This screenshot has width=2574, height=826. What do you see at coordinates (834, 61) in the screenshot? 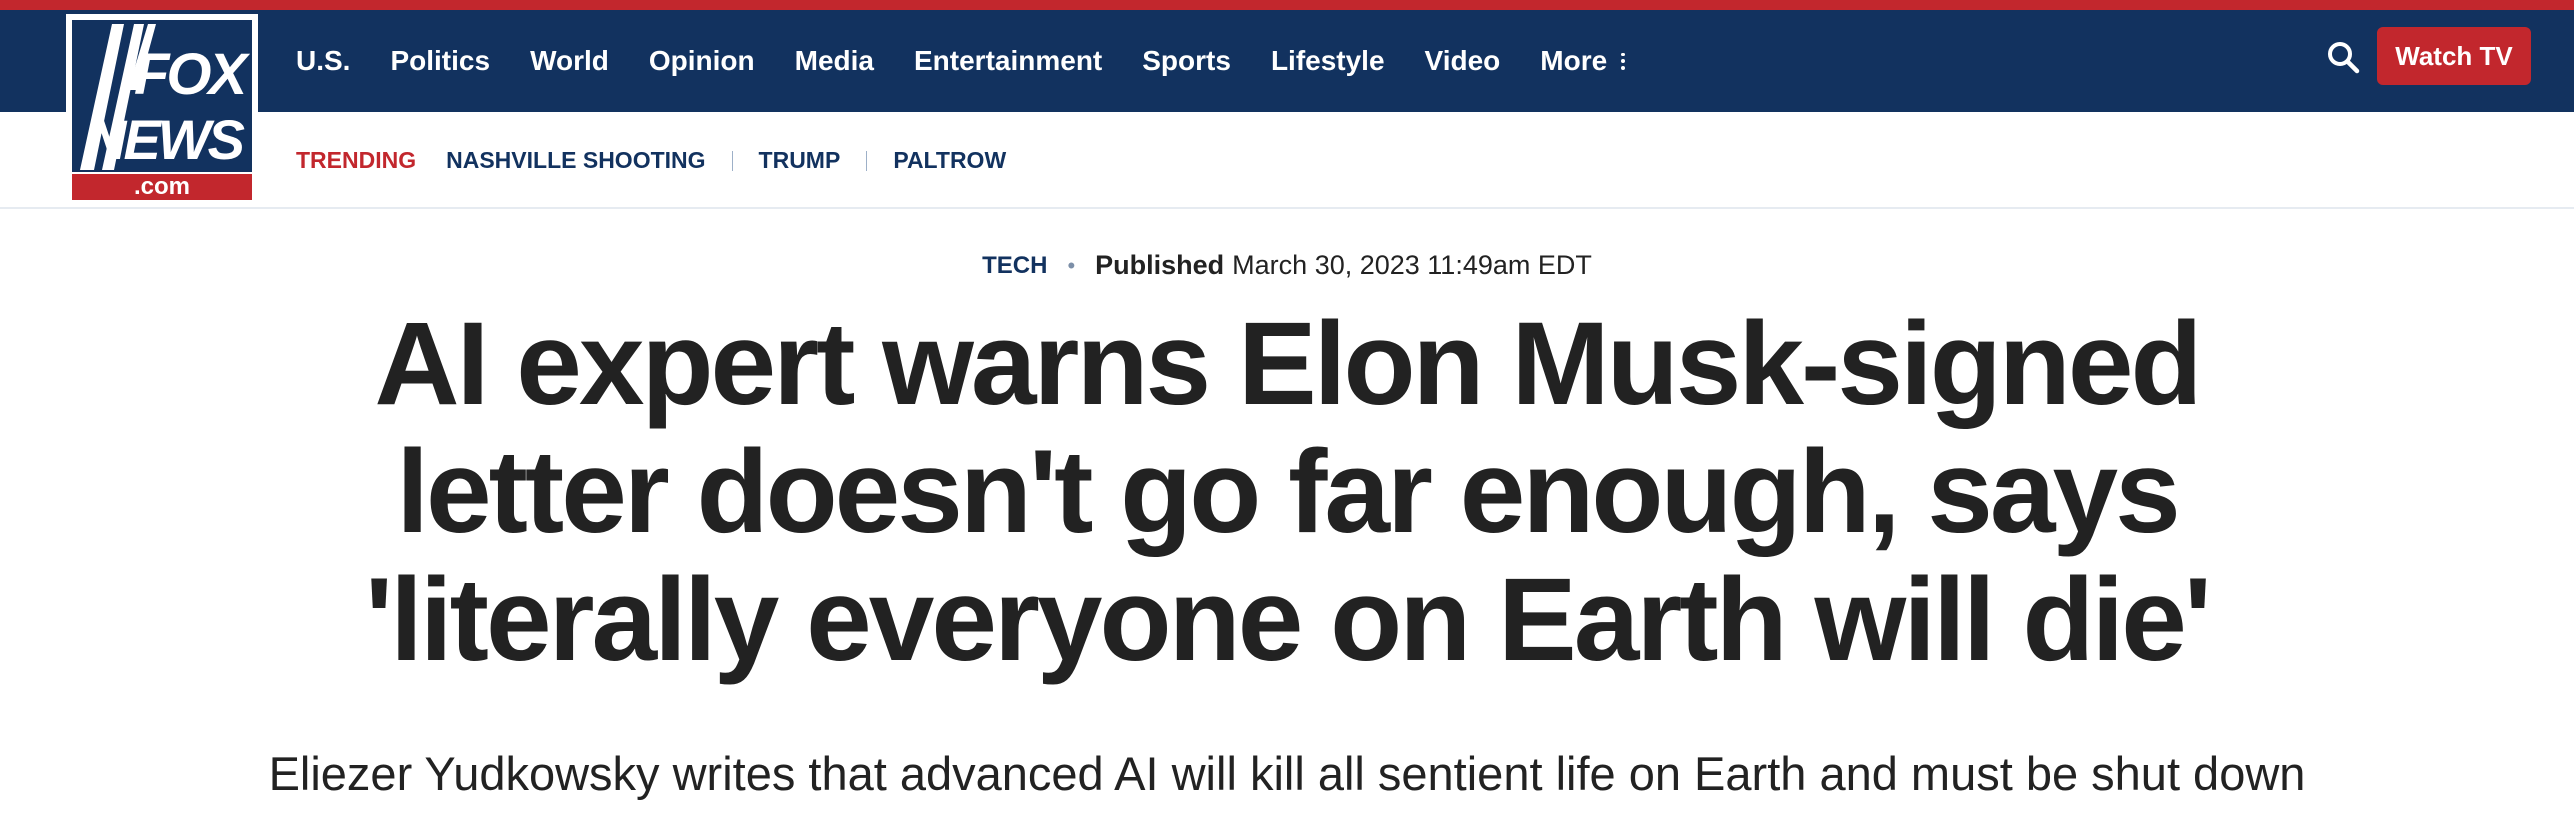
I see `nav-item-media: Media` at bounding box center [834, 61].